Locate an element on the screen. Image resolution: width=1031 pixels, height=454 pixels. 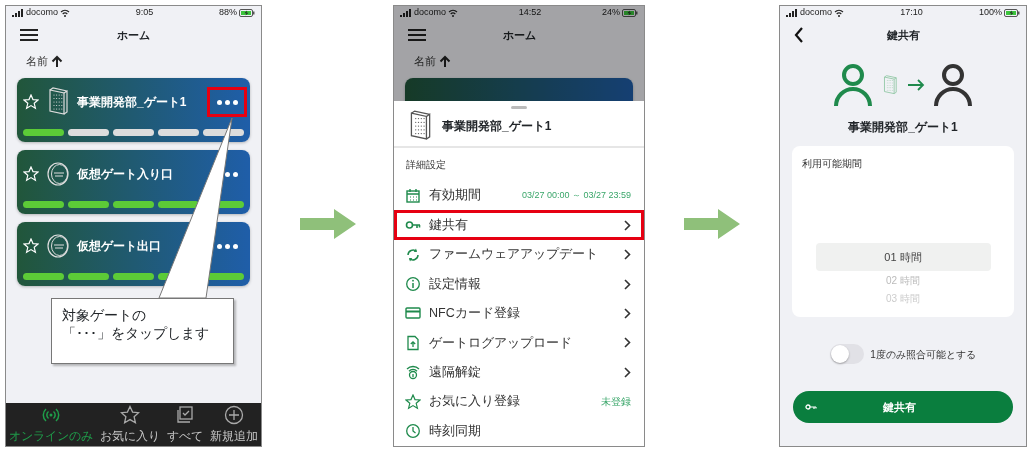
tab-item: お気に入り is located at coordinates (130, 424).